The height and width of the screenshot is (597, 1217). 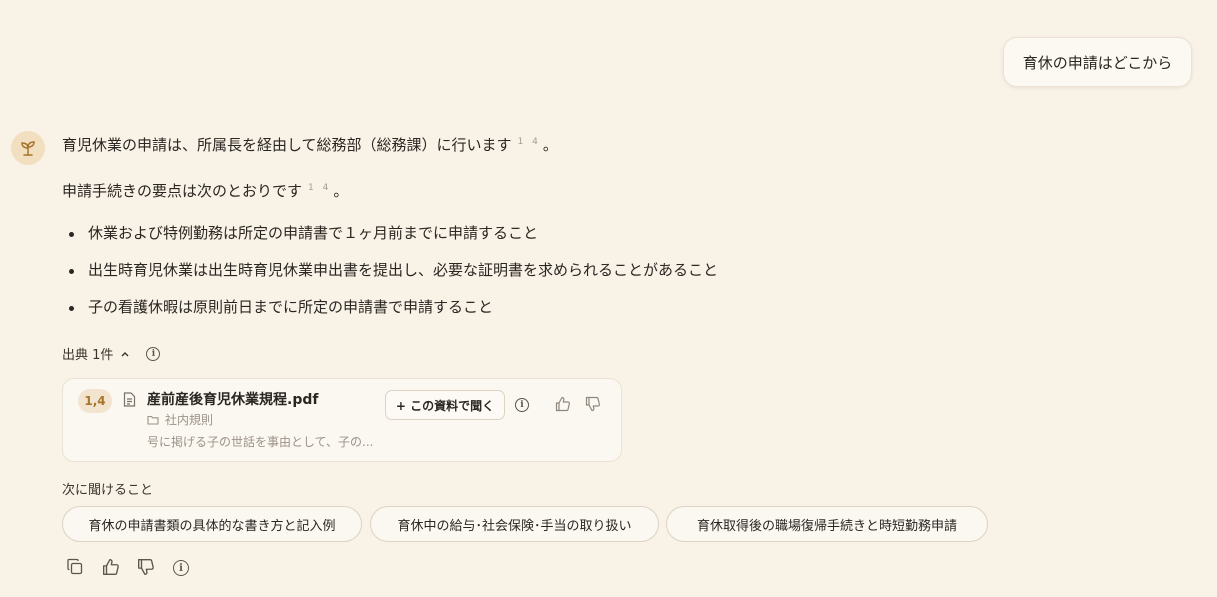 I want to click on next-questions-label: 次に聞けること, so click(x=108, y=490).